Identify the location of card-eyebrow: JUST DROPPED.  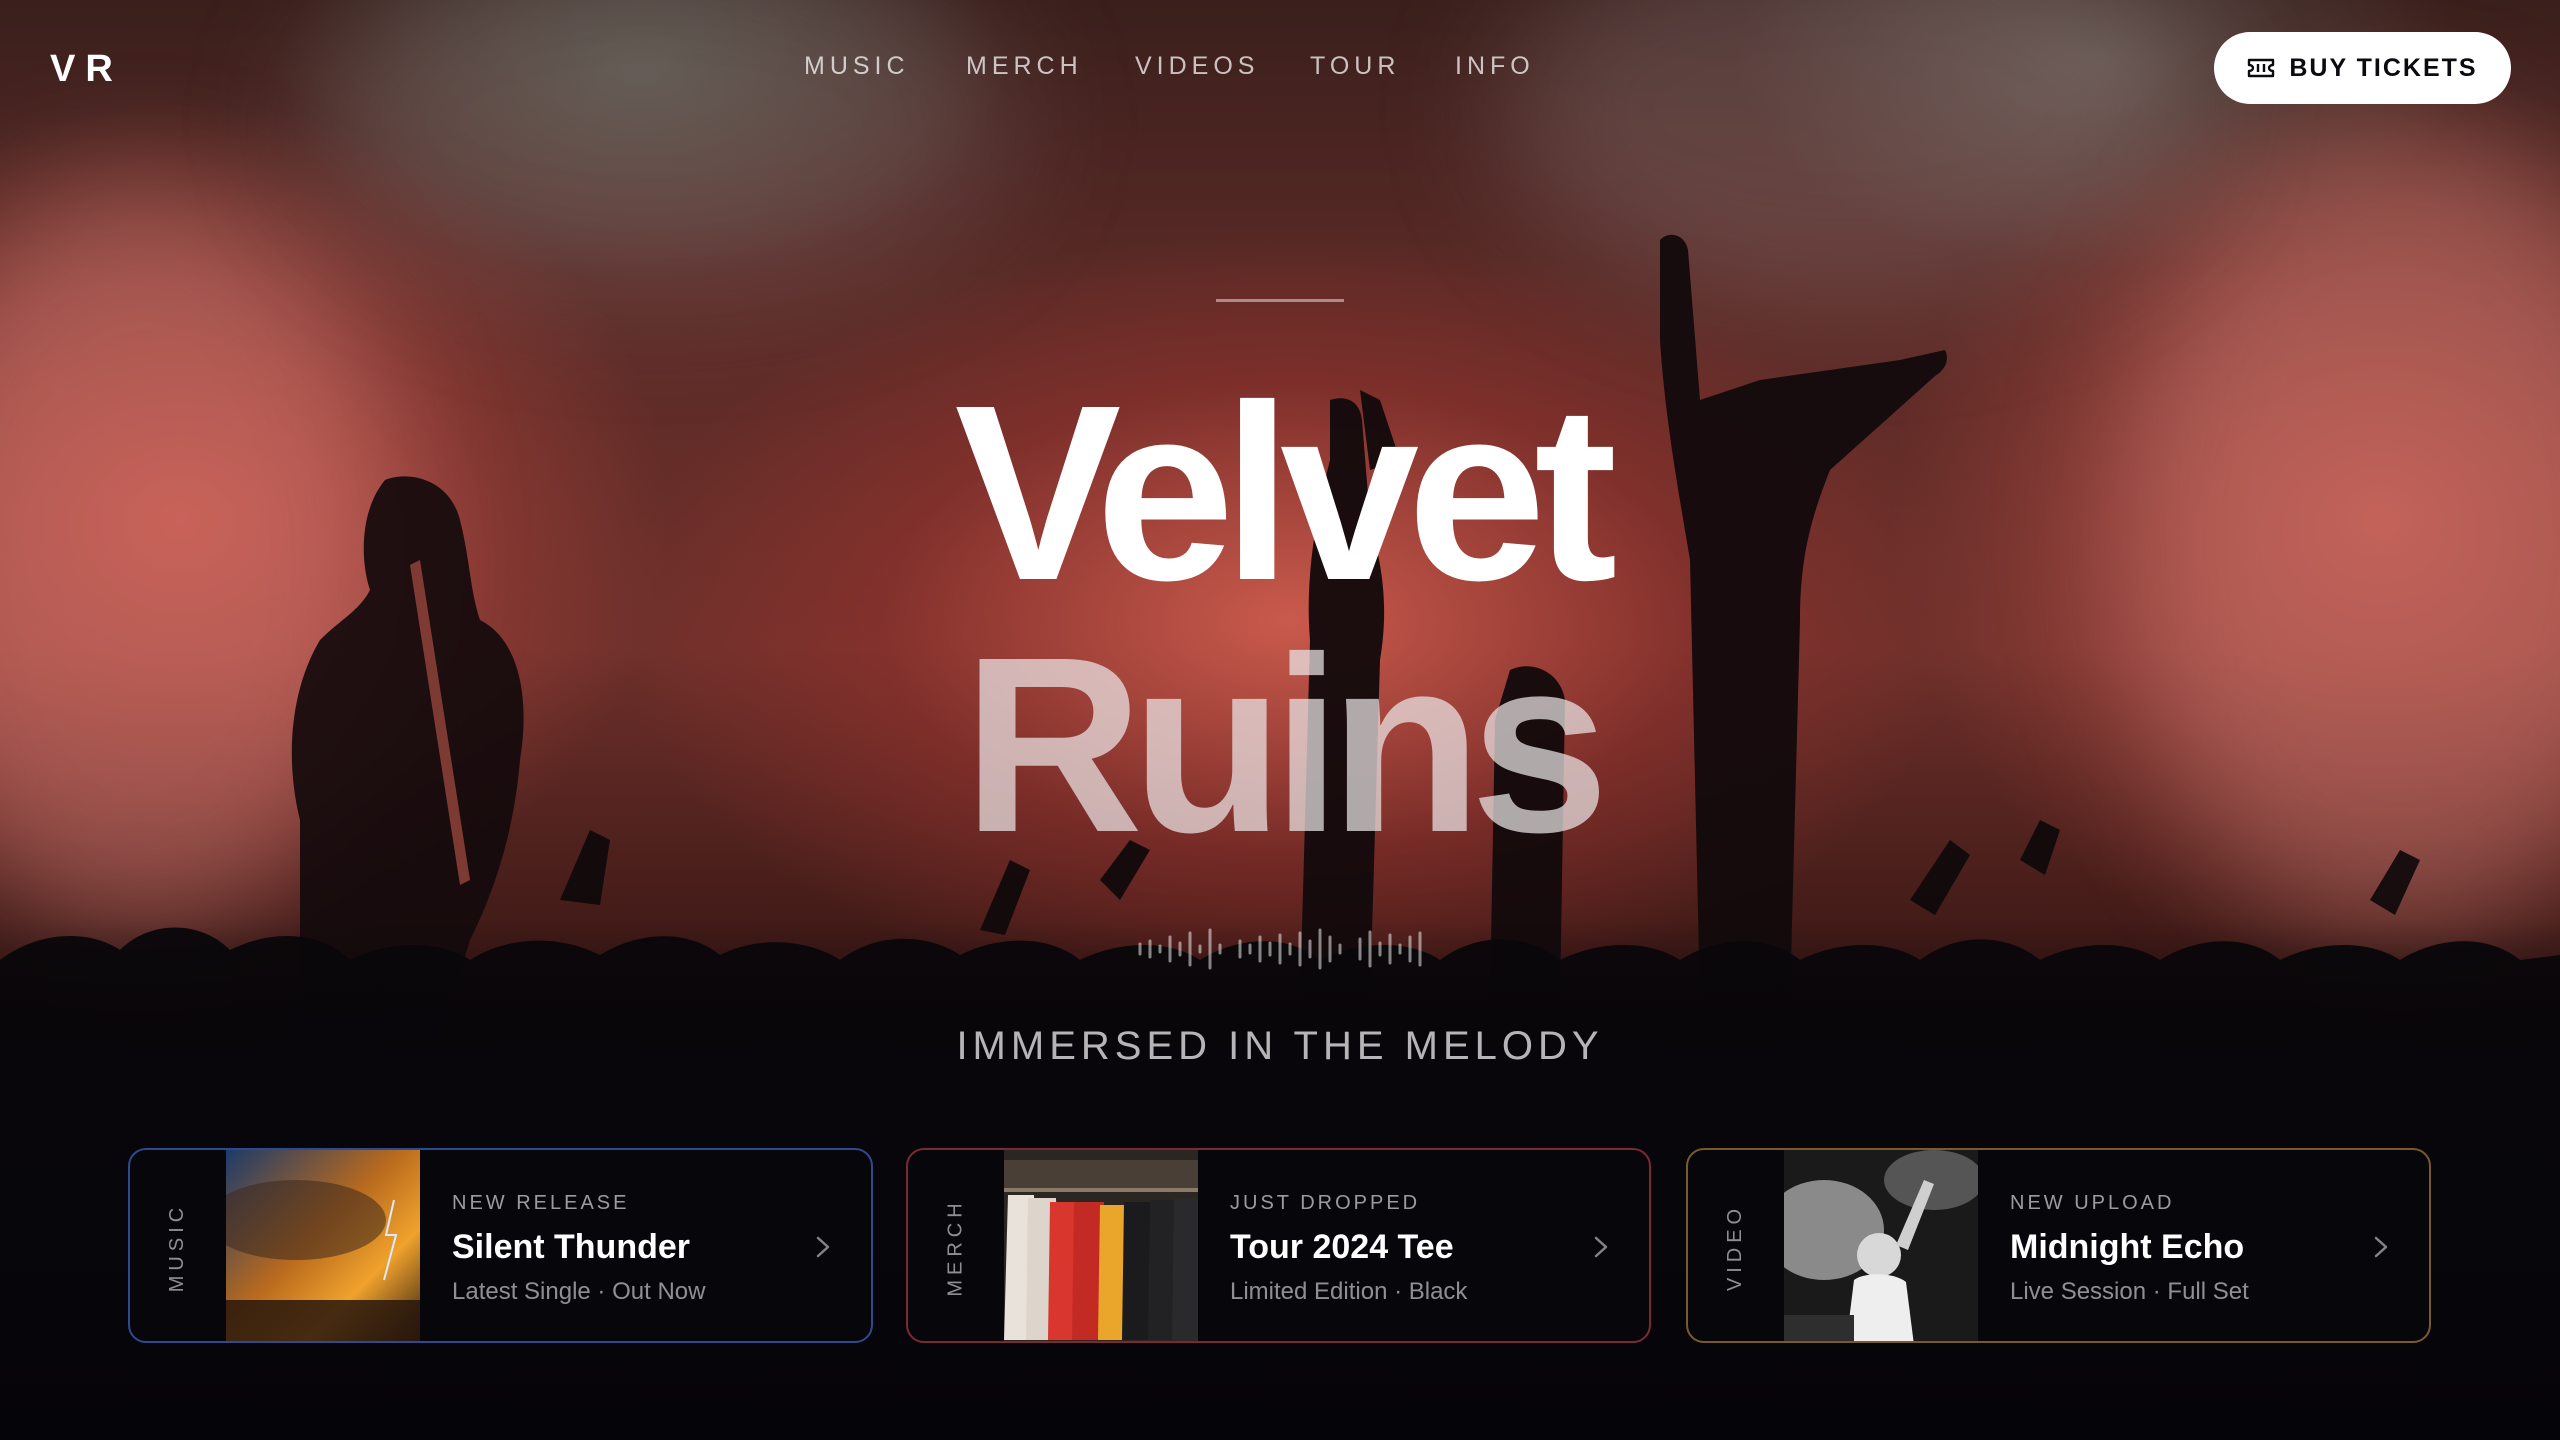
(1325, 1203).